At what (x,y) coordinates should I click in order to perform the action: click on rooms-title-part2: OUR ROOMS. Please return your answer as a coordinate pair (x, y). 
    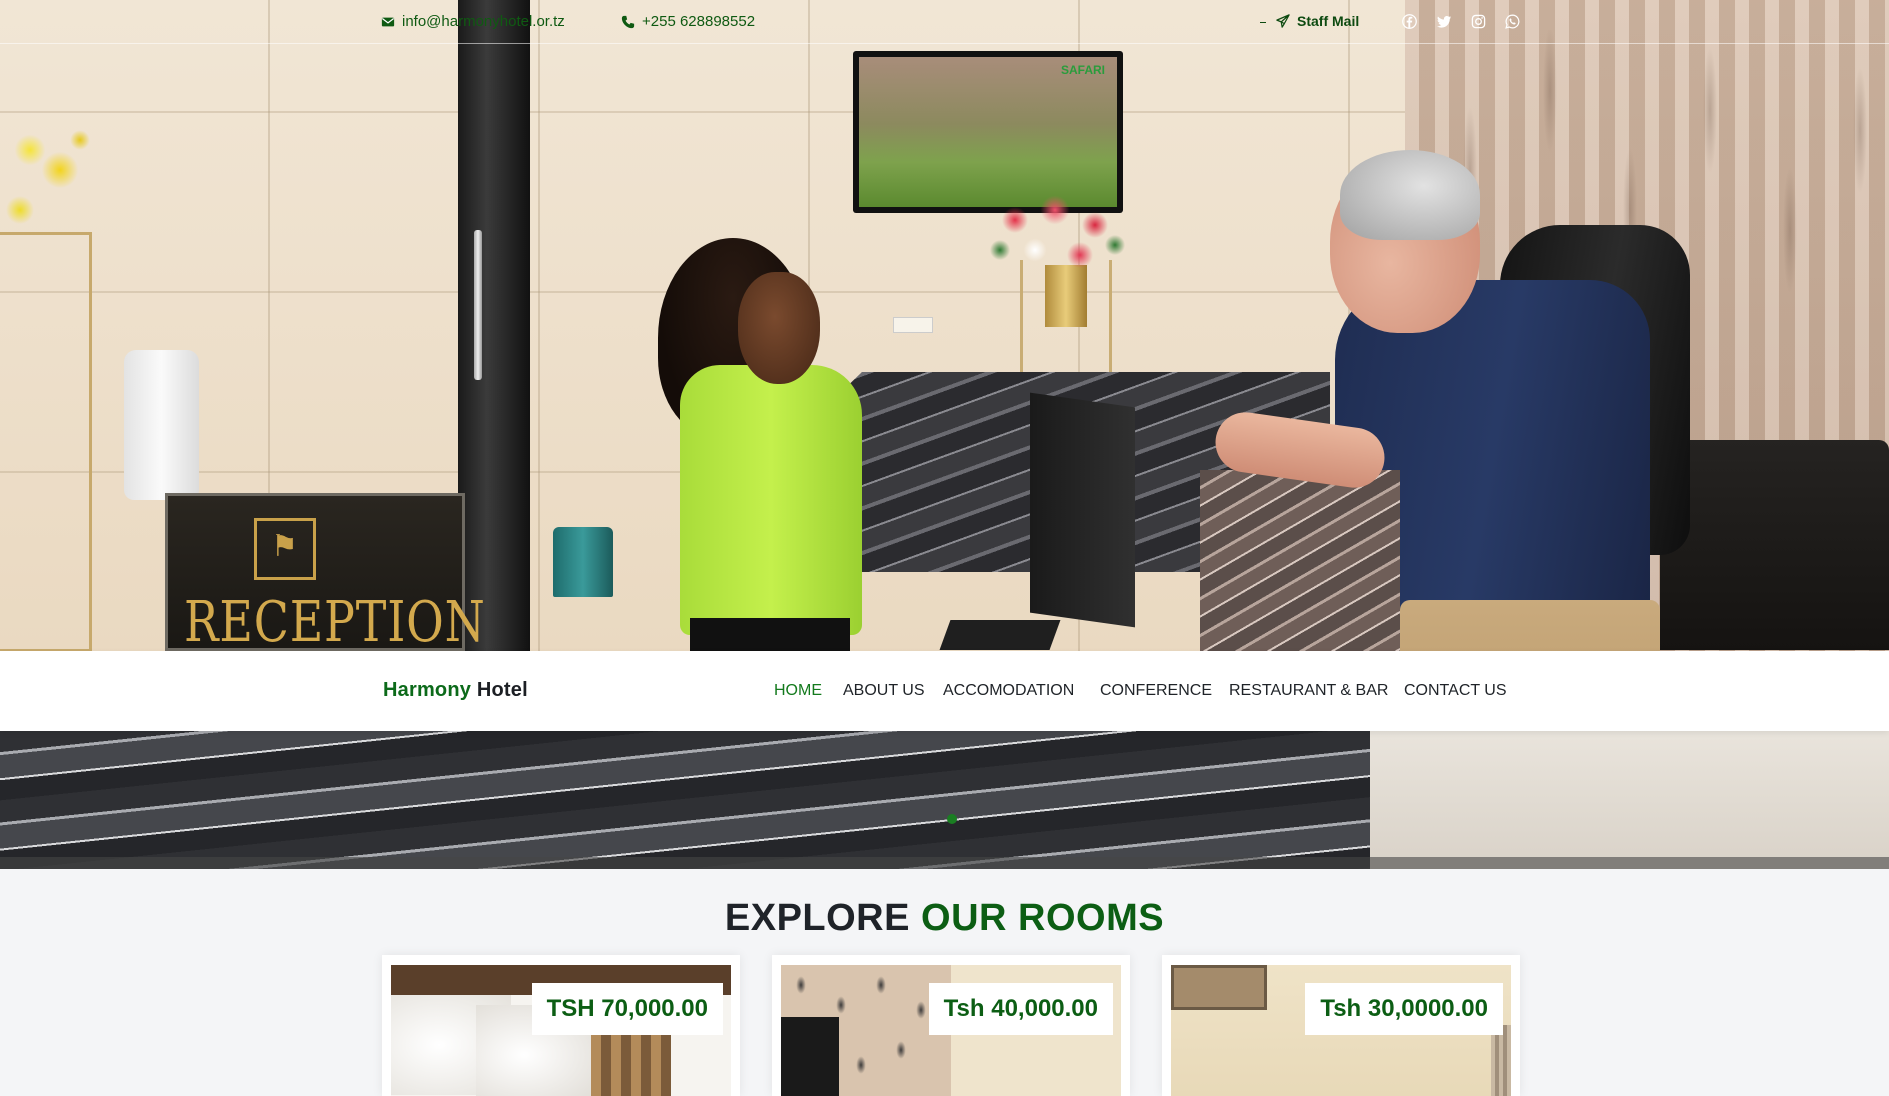
    Looking at the image, I should click on (1043, 918).